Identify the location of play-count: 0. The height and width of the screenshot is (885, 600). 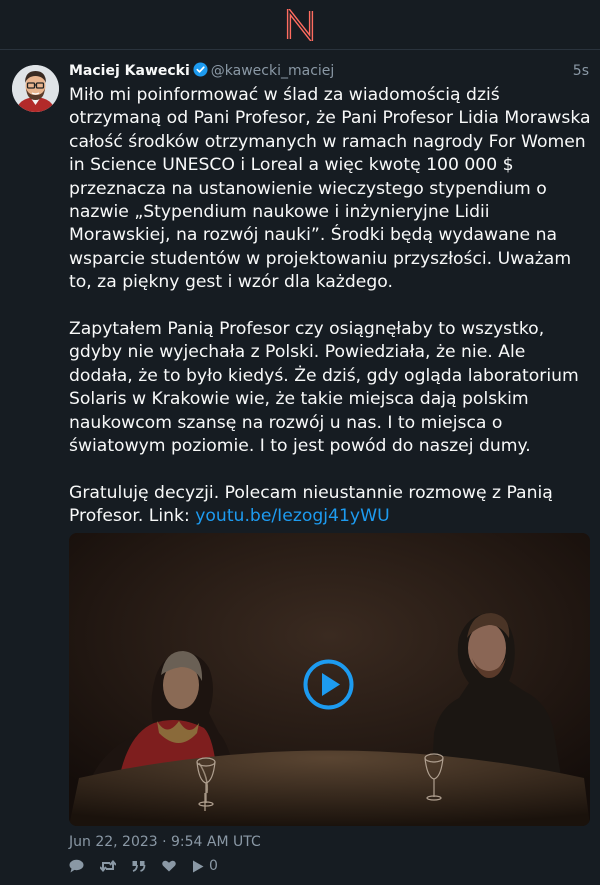
(213, 866).